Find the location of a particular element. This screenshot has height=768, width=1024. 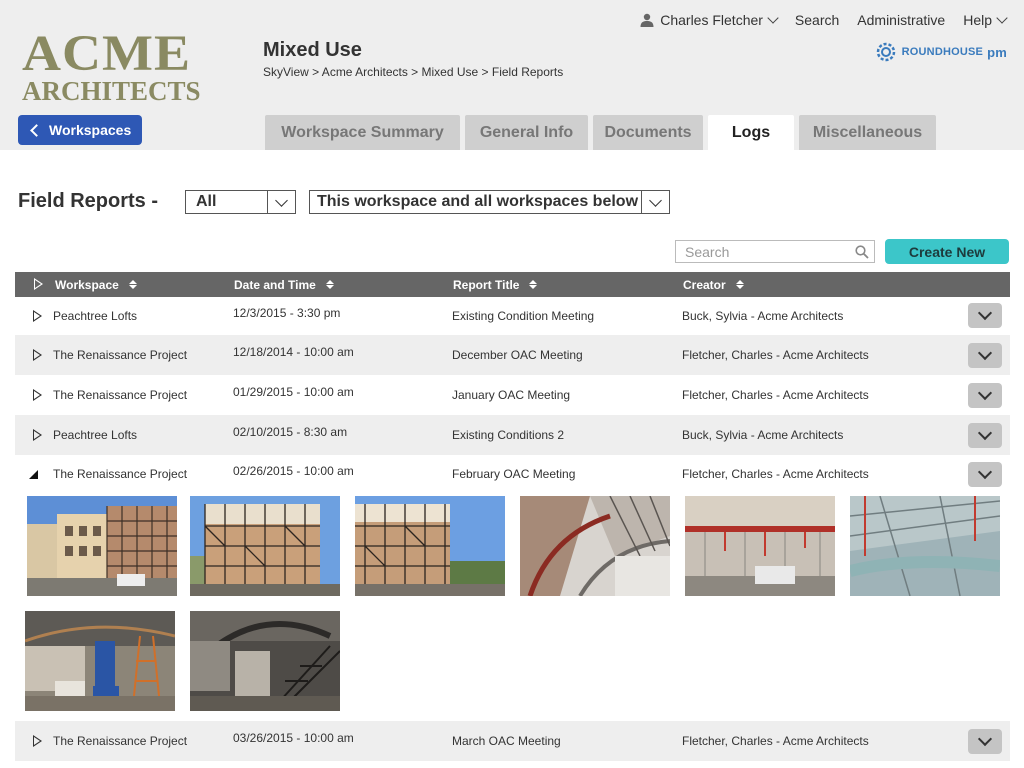

create-new-button: Create New is located at coordinates (947, 251).